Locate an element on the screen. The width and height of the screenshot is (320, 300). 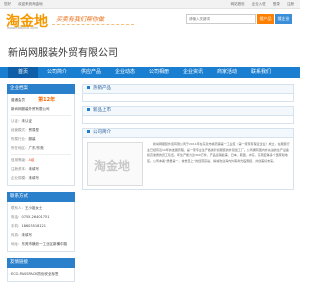
site-logo: 淘金地 www.taojindi.com is located at coordinates (29, 22).